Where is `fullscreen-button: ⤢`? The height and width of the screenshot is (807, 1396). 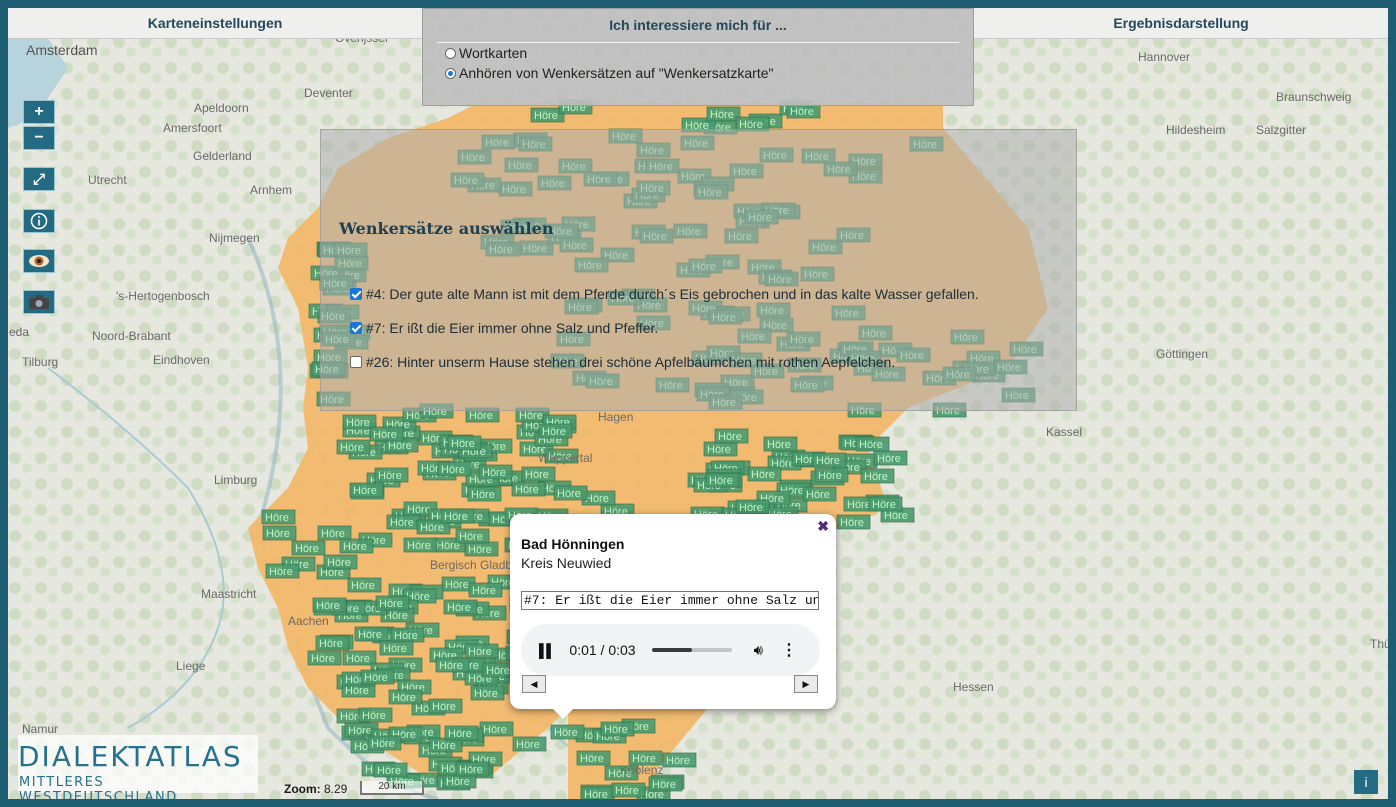 fullscreen-button: ⤢ is located at coordinates (39, 179).